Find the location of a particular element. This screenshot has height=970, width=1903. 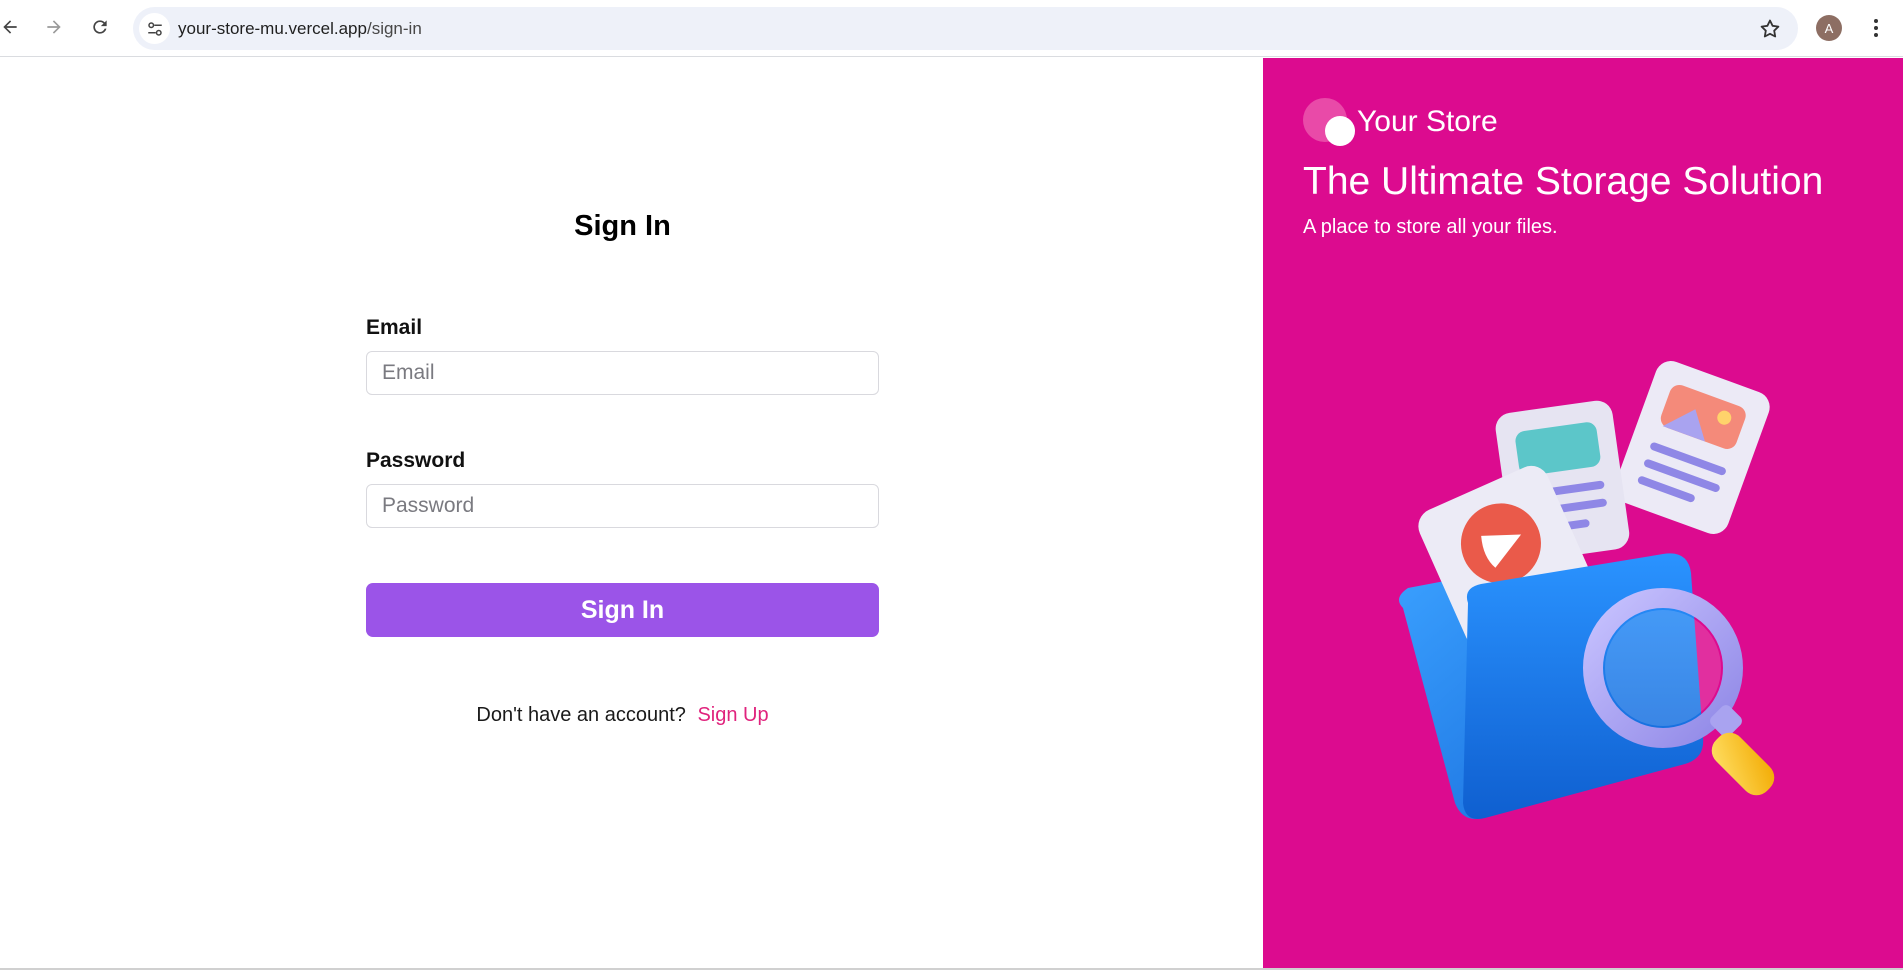

forward-button is located at coordinates (54, 27).